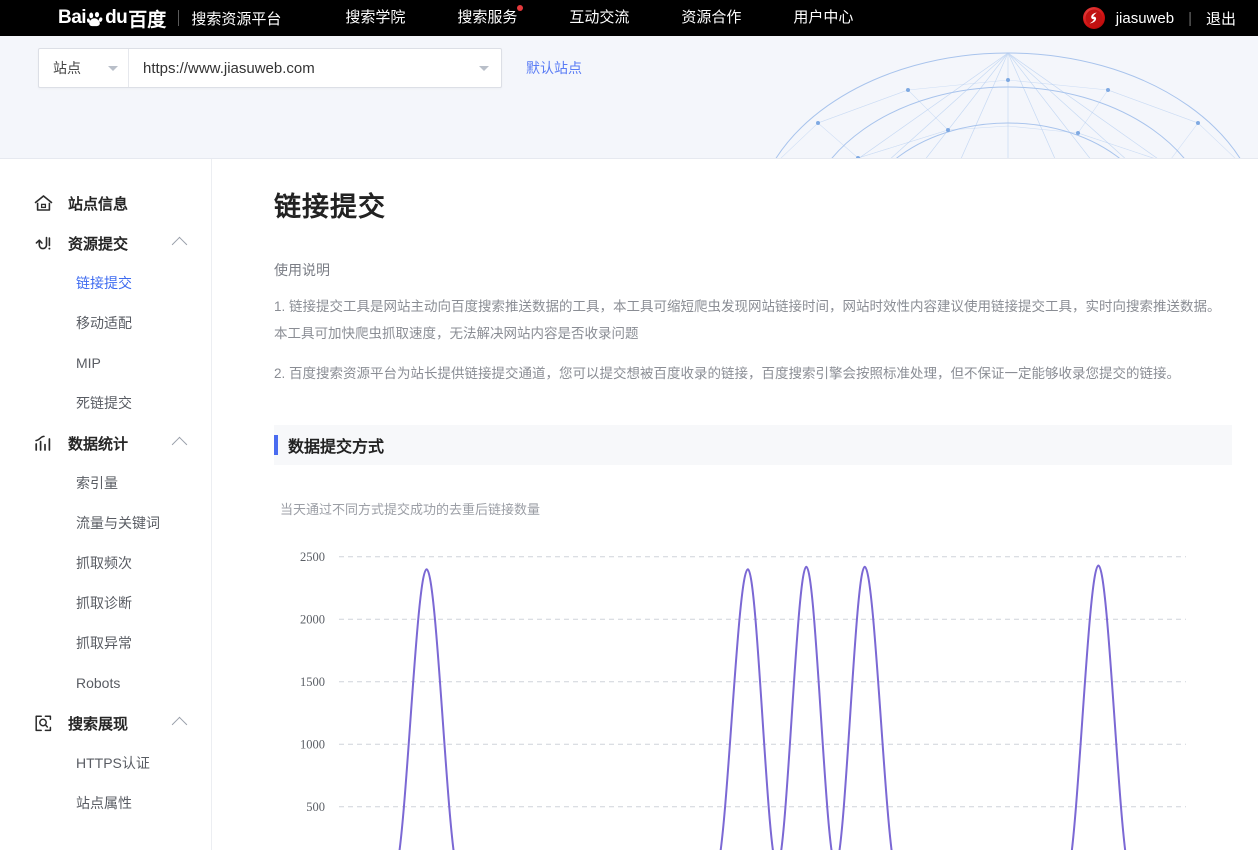 Image resolution: width=1258 pixels, height=850 pixels. Describe the element at coordinates (236, 19) in the screenshot. I see `platform-name: 搜索资源平台` at that location.